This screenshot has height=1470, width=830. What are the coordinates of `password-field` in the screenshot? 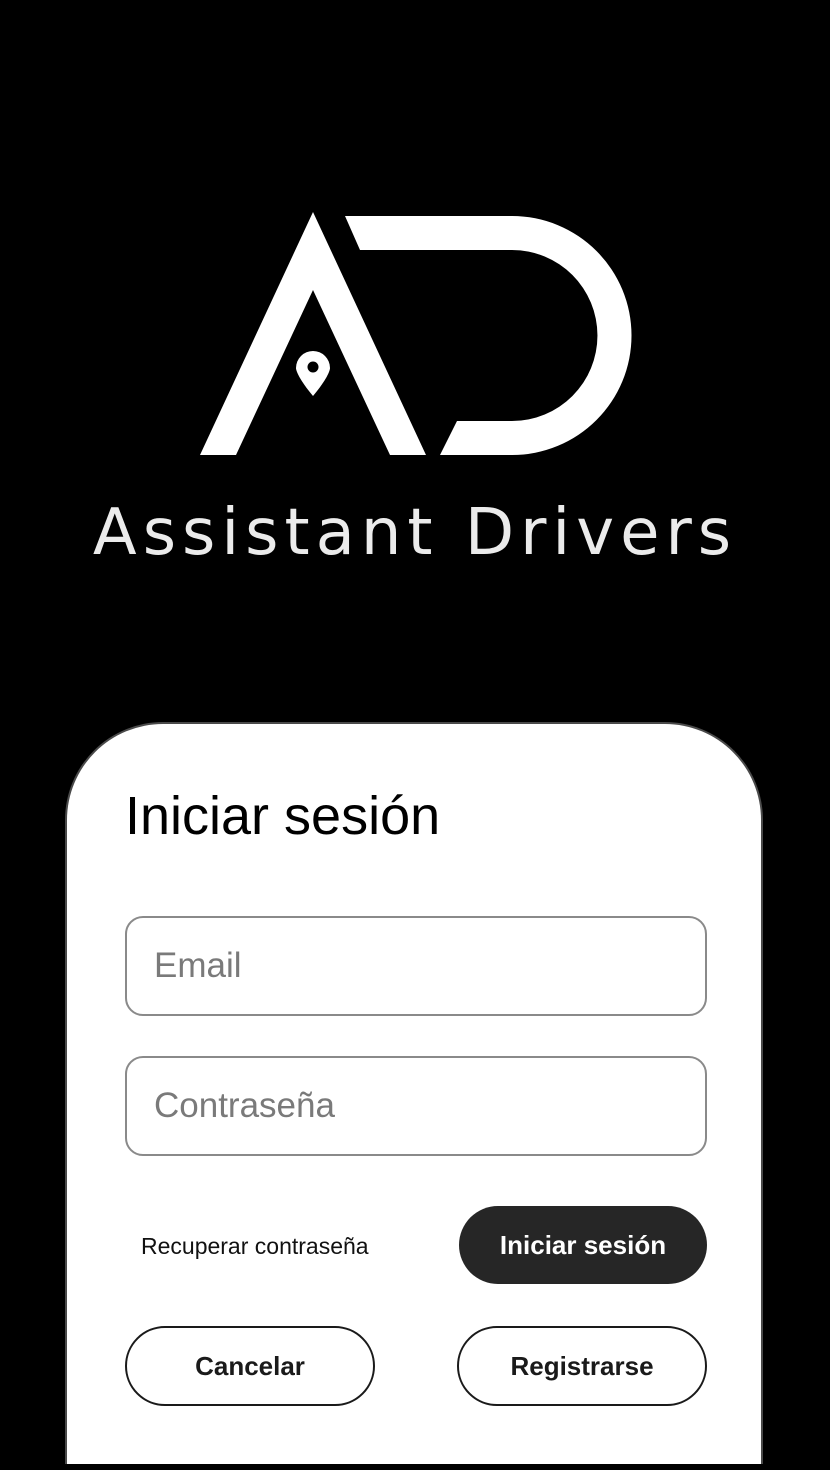 It's located at (416, 1106).